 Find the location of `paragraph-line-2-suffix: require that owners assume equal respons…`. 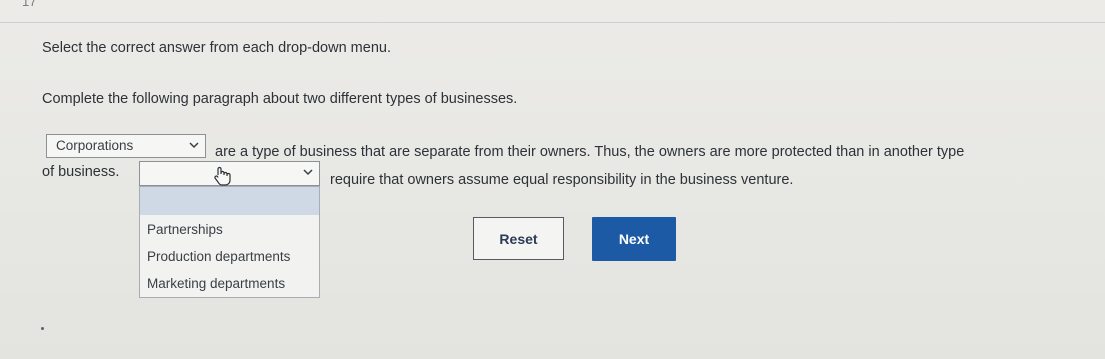

paragraph-line-2-suffix: require that owners assume equal respons… is located at coordinates (562, 180).